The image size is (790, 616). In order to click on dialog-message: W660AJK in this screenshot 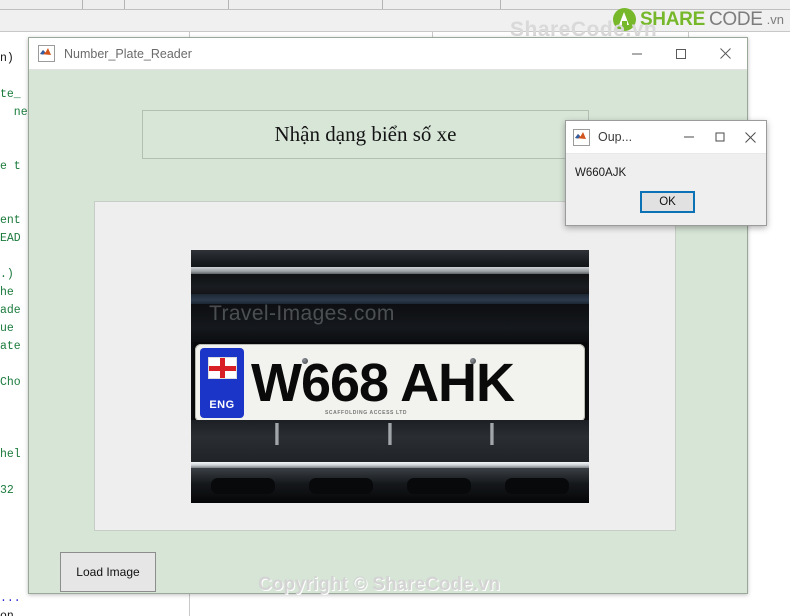, I will do `click(601, 173)`.